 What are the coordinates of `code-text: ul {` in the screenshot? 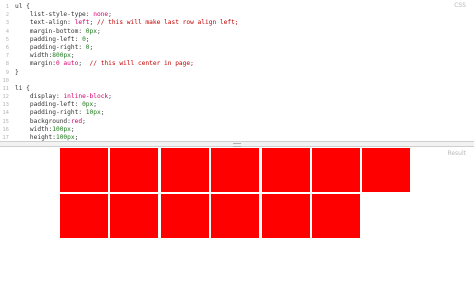 It's located at (22, 7).